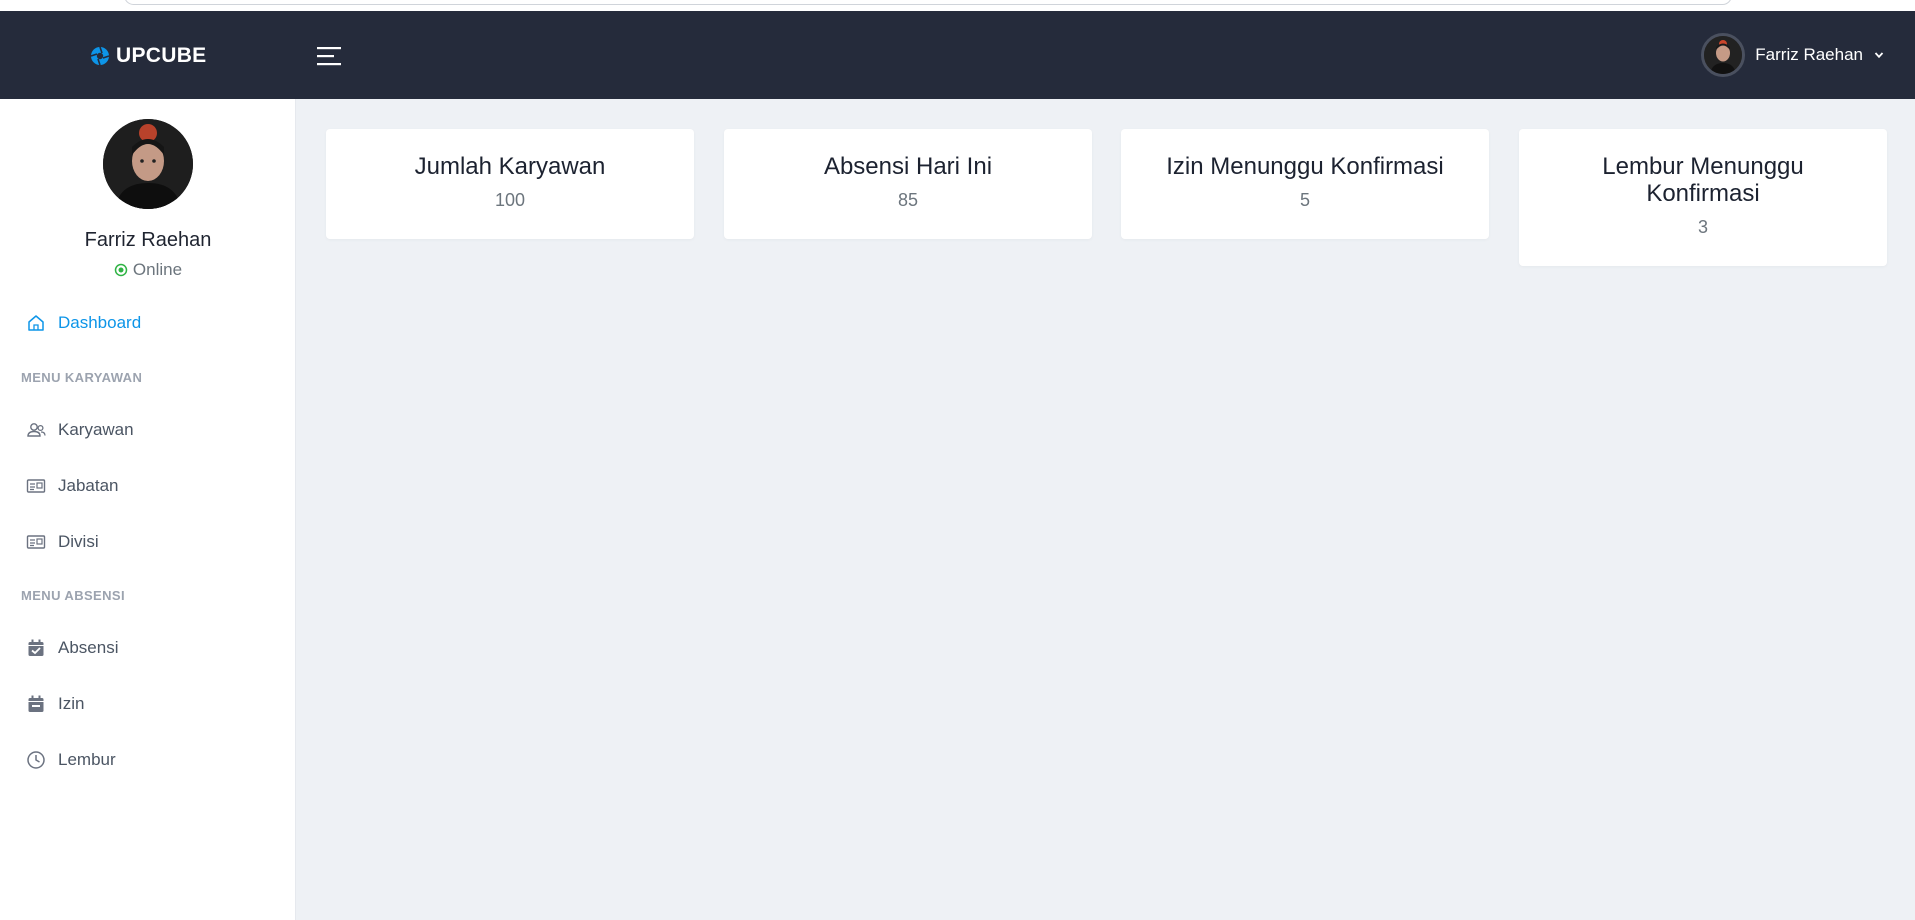 The image size is (1915, 920). What do you see at coordinates (908, 200) in the screenshot?
I see `card-value: 85` at bounding box center [908, 200].